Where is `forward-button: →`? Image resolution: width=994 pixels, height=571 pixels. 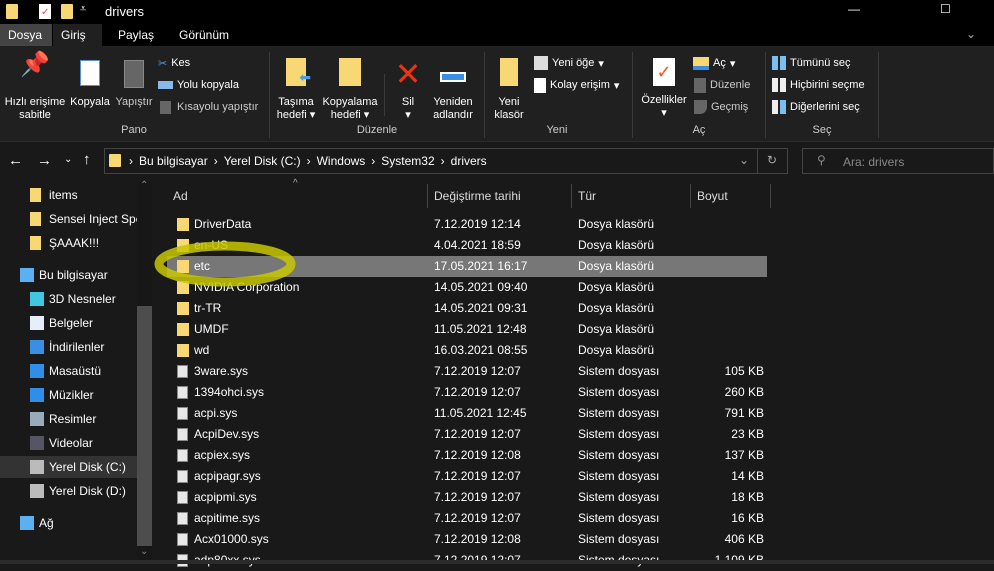
forward-button: → is located at coordinates (44, 160).